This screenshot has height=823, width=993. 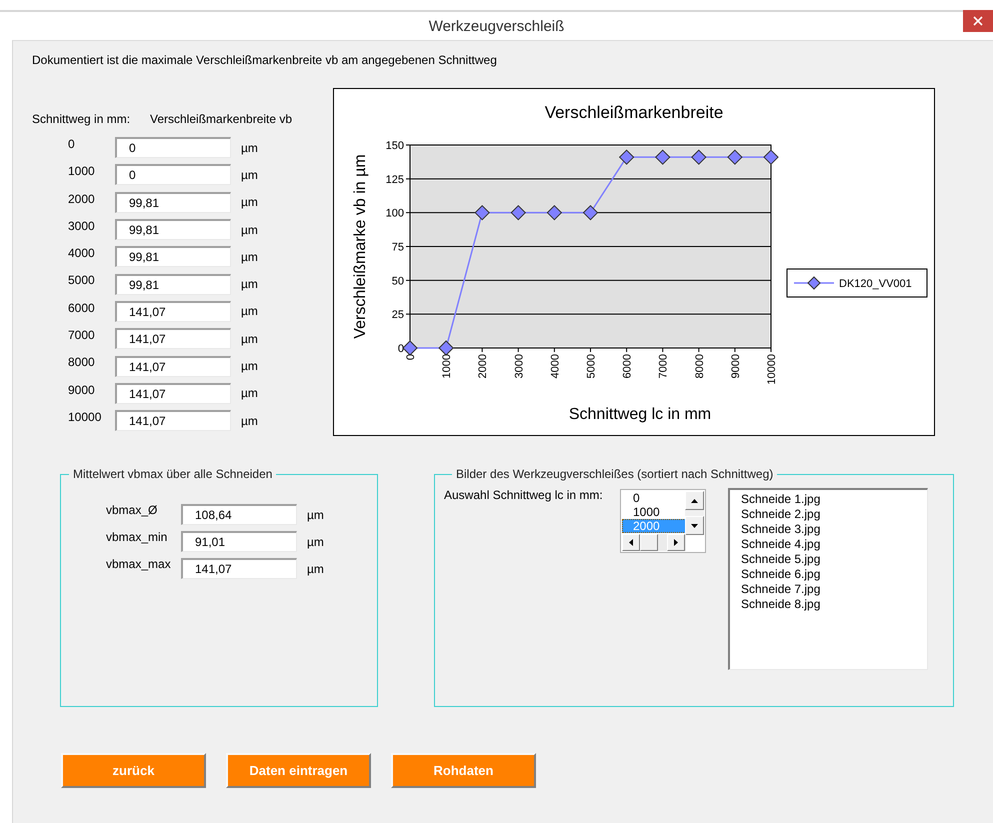 What do you see at coordinates (395, 214) in the screenshot?
I see `tick-label: 100` at bounding box center [395, 214].